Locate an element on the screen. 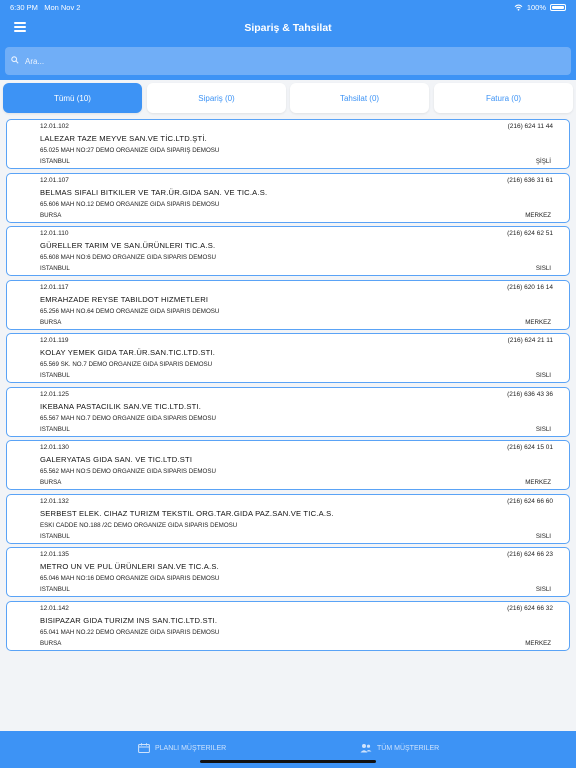 The width and height of the screenshot is (576, 768). search-bar is located at coordinates (288, 61).